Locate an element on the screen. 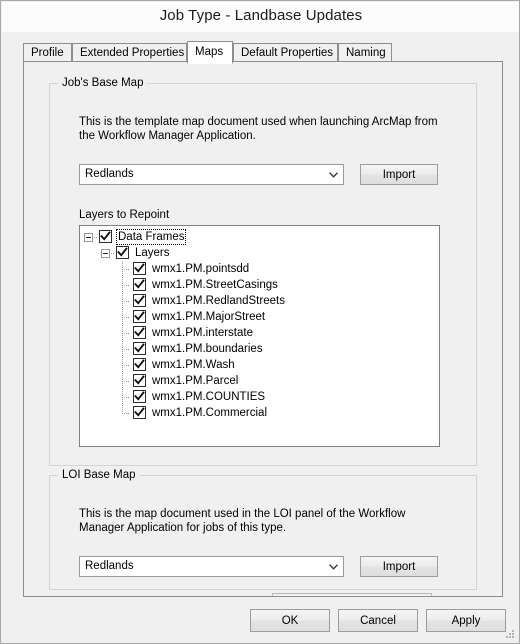  cancel-button-label: Cancel is located at coordinates (378, 620).